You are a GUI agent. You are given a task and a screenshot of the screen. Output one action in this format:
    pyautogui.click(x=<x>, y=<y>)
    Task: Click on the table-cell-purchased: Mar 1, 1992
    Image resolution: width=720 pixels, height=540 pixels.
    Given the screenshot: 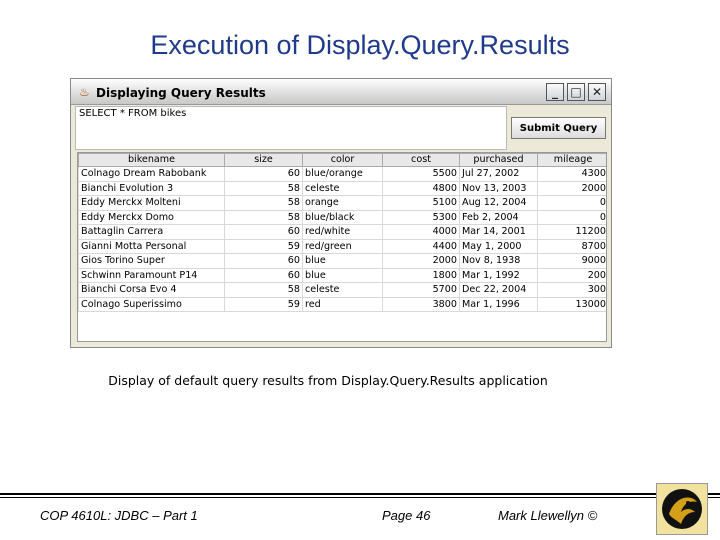 What is the action you would take?
    pyautogui.click(x=498, y=275)
    